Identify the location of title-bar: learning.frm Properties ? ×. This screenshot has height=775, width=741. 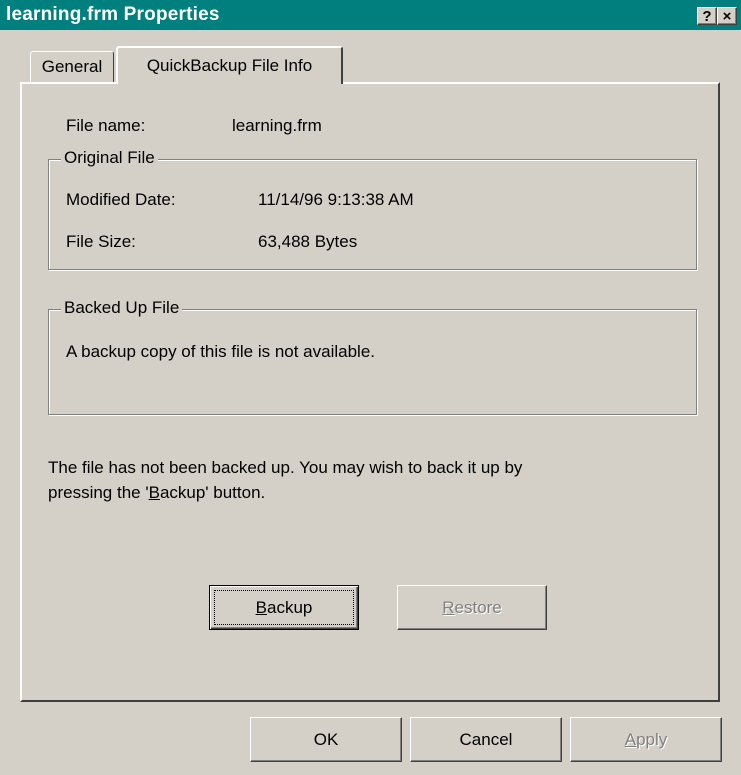
(370, 15).